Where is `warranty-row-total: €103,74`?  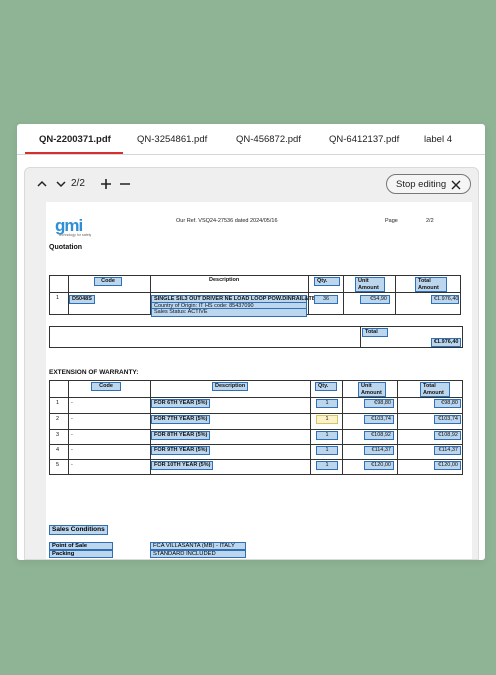
warranty-row-total: €103,74 is located at coordinates (447, 419).